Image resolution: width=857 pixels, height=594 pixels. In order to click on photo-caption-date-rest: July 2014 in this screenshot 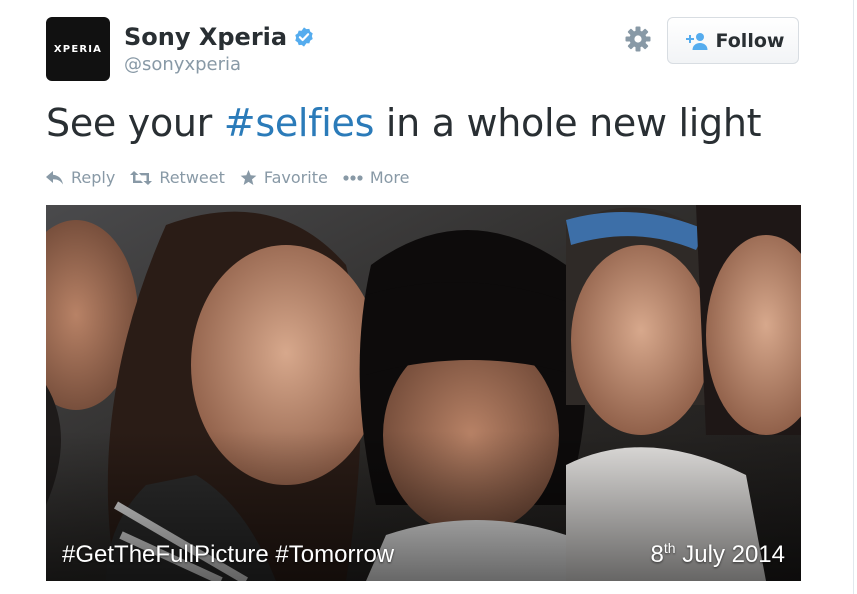, I will do `click(730, 554)`.